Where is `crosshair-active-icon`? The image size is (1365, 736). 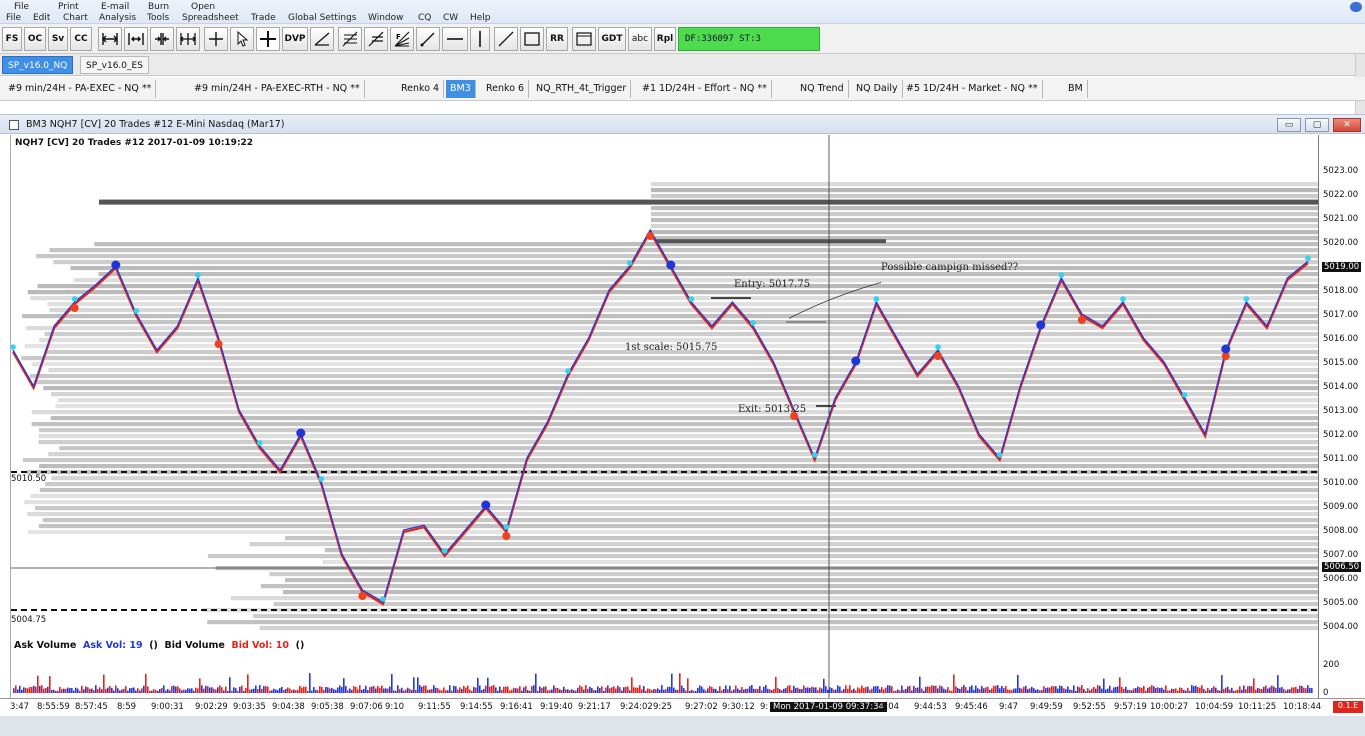
crosshair-active-icon is located at coordinates (268, 39).